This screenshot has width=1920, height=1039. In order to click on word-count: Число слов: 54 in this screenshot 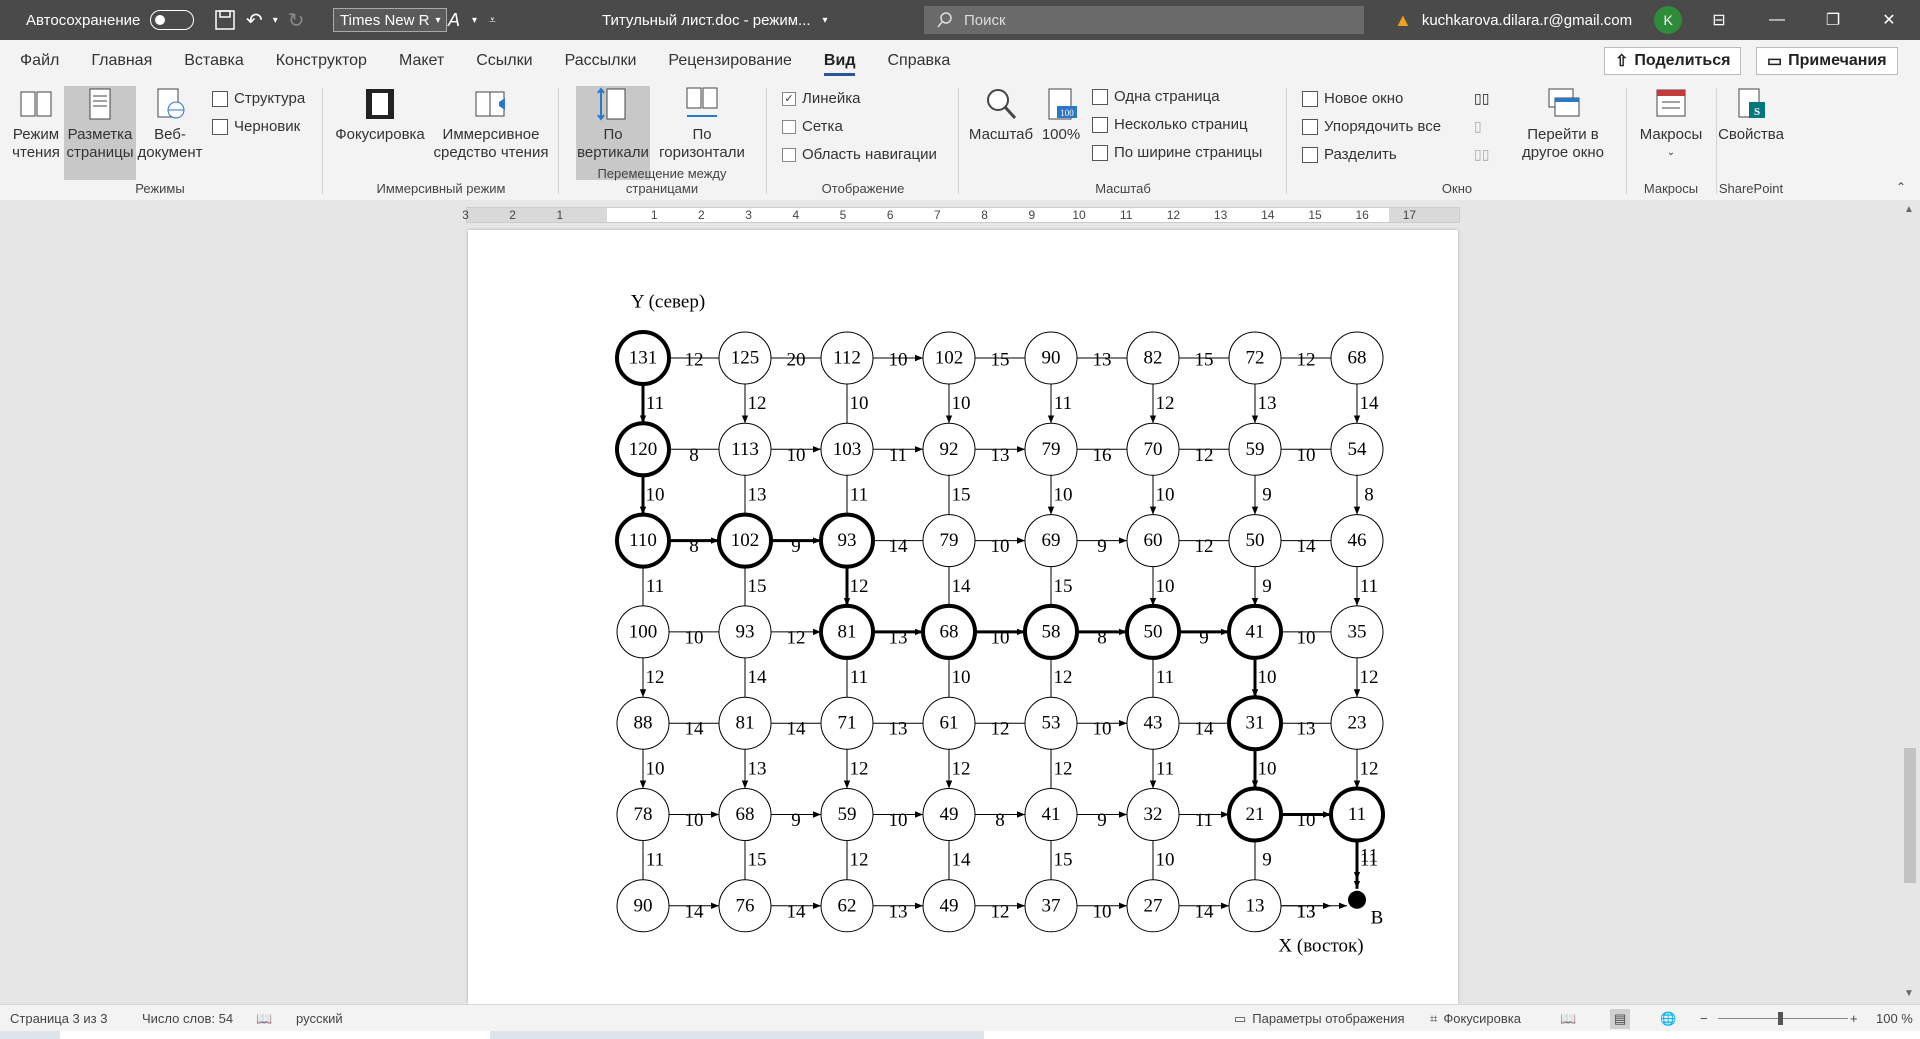, I will do `click(187, 1018)`.